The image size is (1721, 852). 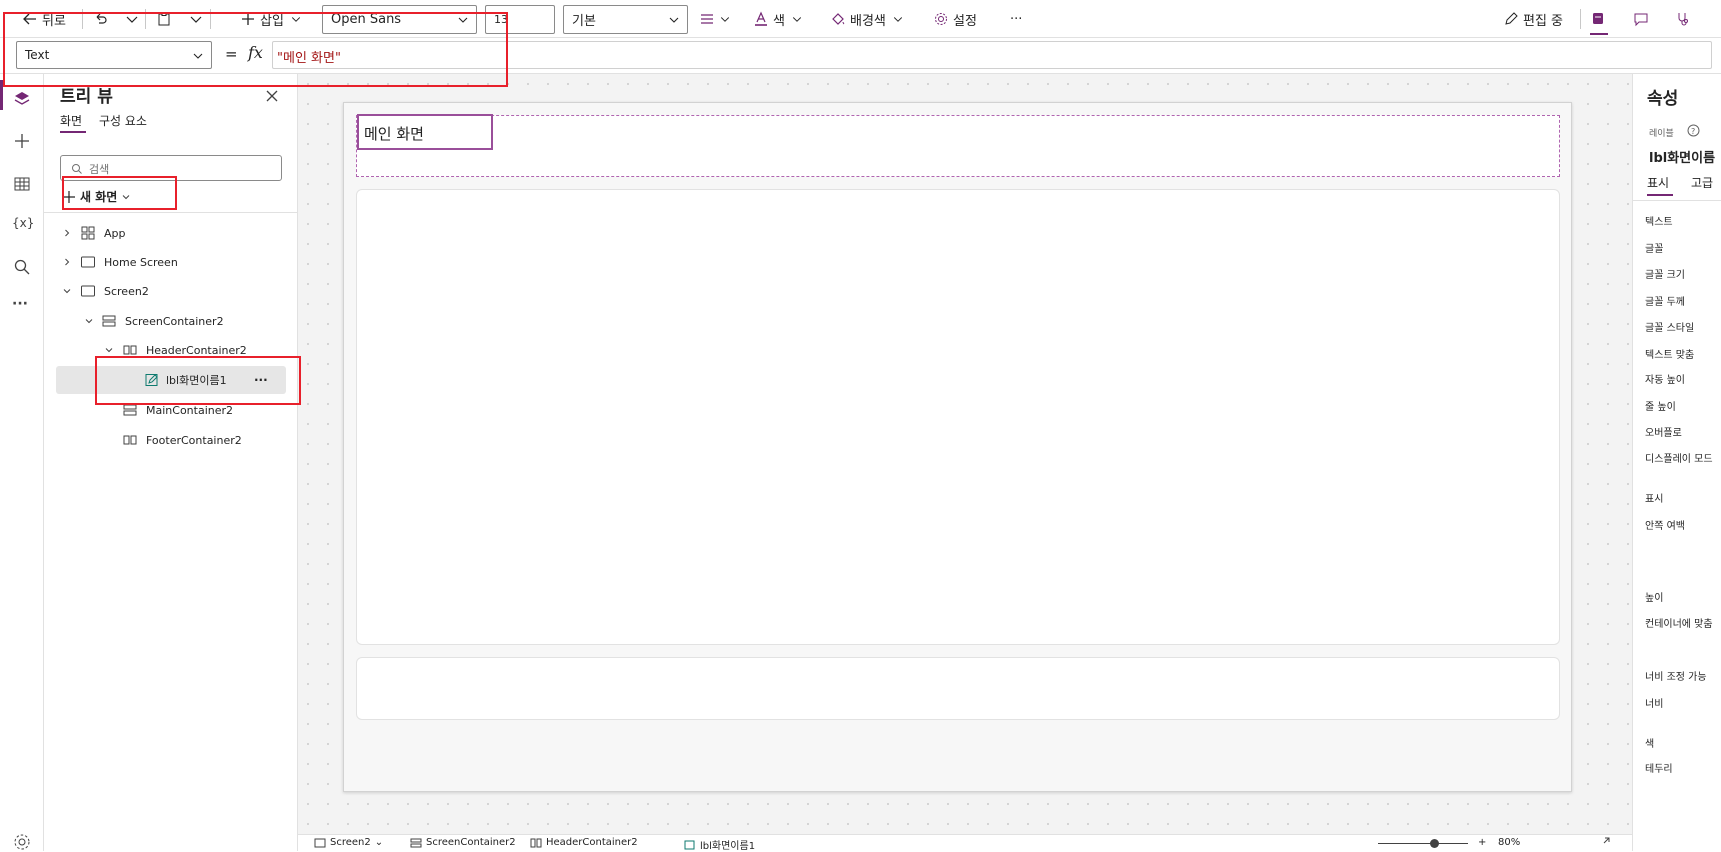 What do you see at coordinates (719, 844) in the screenshot?
I see `breadcrumb-item-lbl-screen-name: lbl화면이름1` at bounding box center [719, 844].